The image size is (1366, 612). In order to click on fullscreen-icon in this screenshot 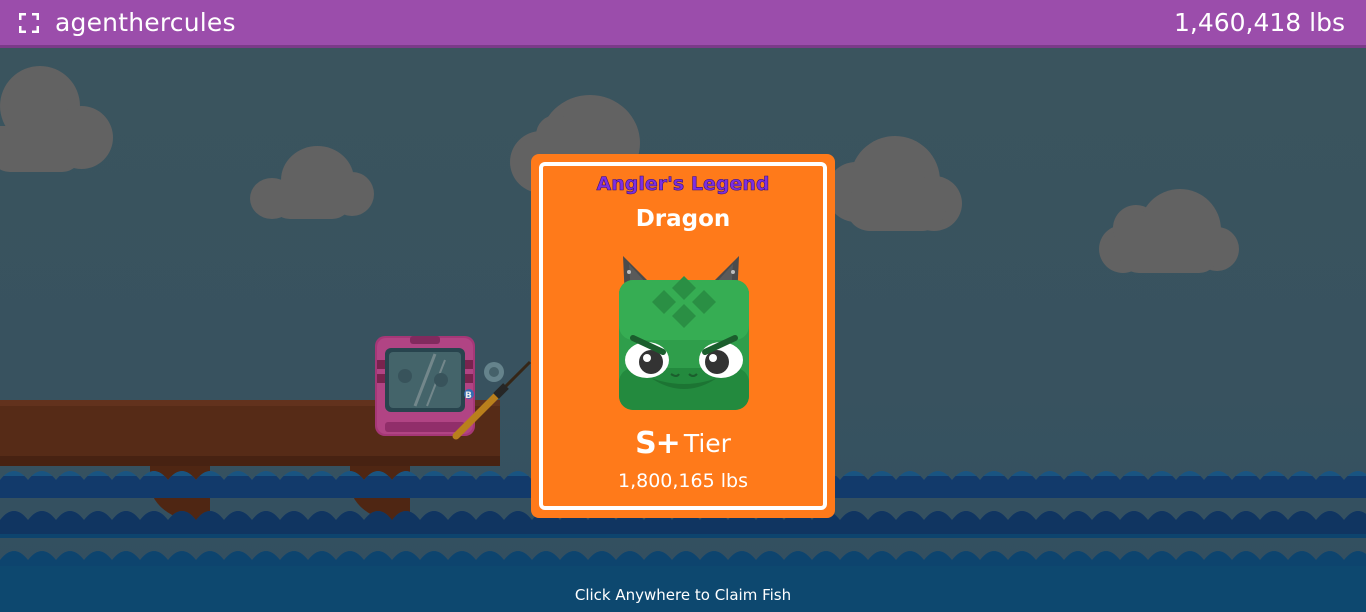, I will do `click(29, 22)`.